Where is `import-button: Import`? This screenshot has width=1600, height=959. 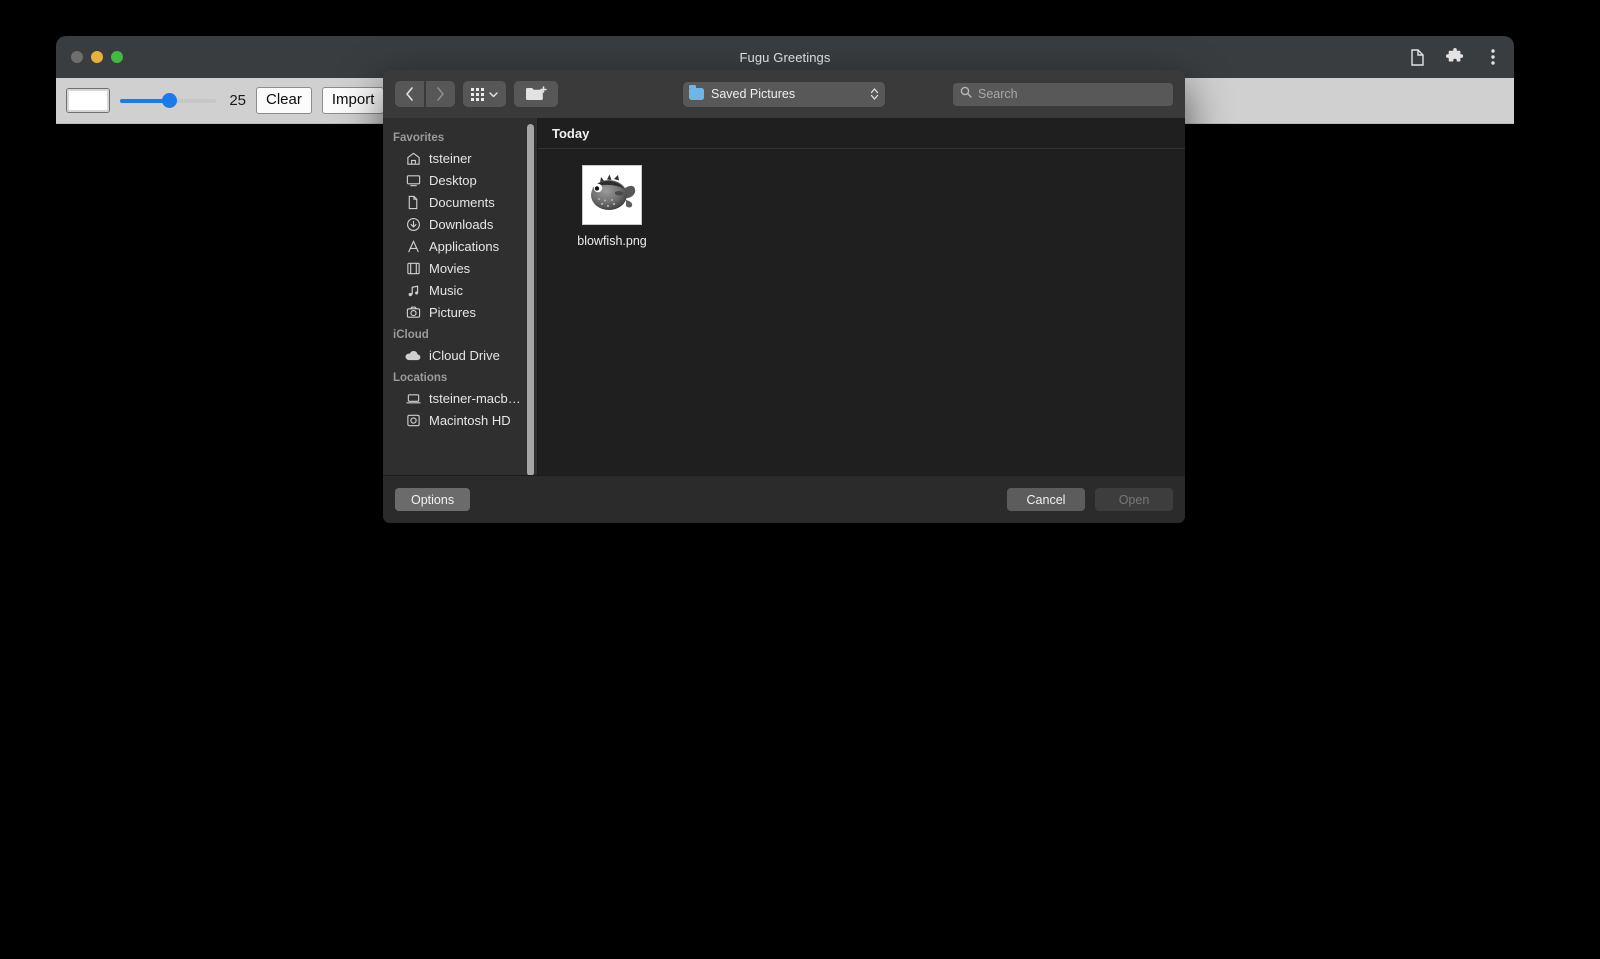
import-button: Import is located at coordinates (353, 100).